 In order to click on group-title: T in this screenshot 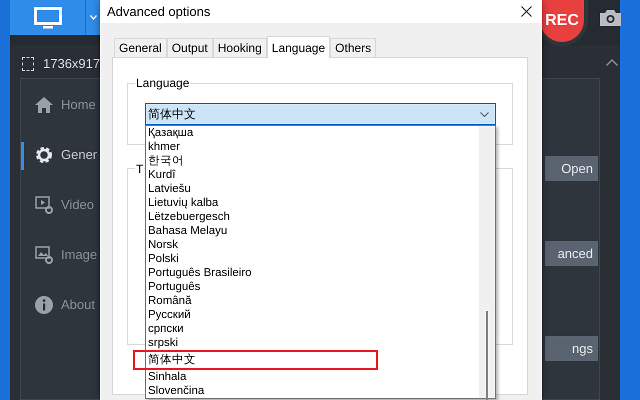, I will do `click(139, 169)`.